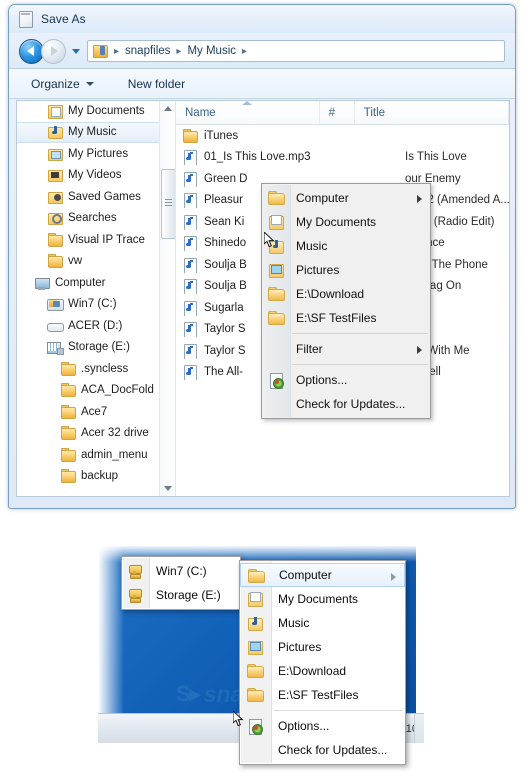 This screenshot has height=776, width=524. I want to click on chevron-down-icon, so click(75, 51).